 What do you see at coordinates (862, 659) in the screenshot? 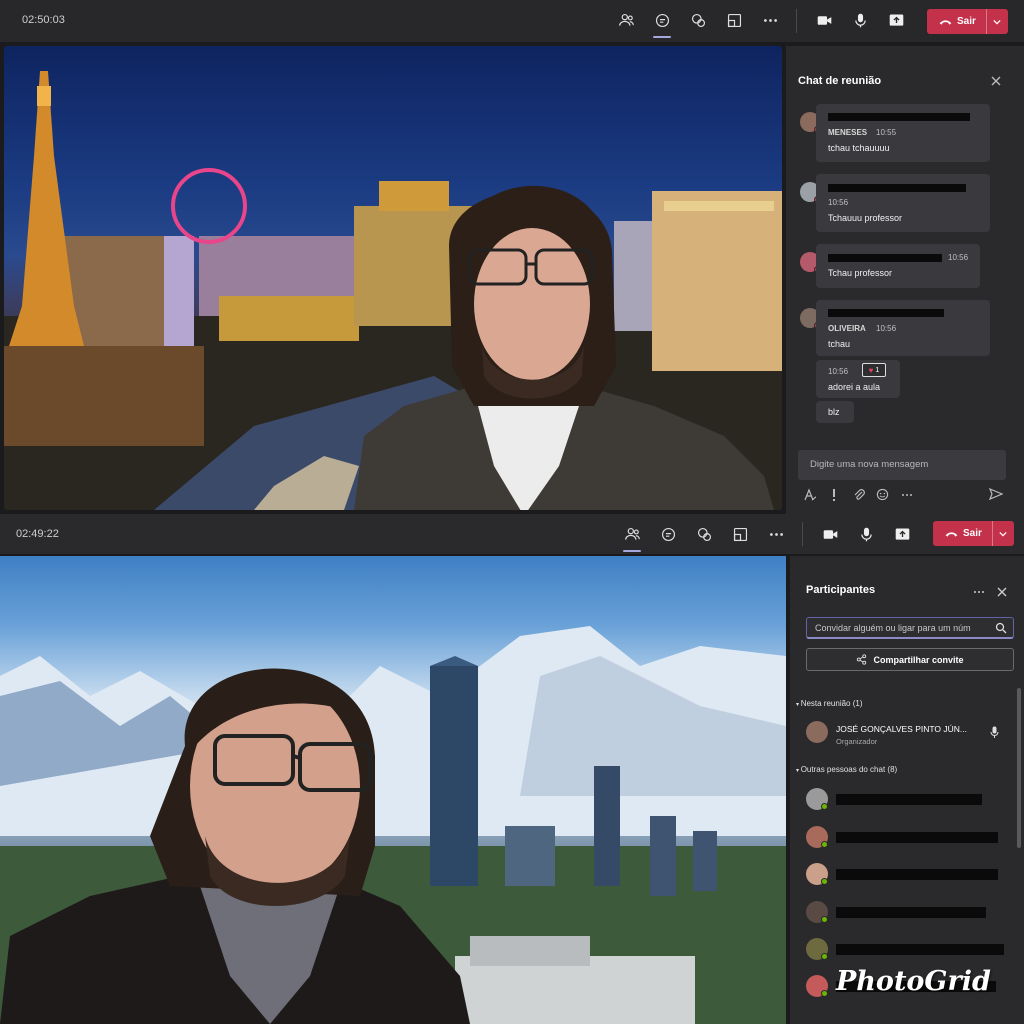
I see `share-icon` at bounding box center [862, 659].